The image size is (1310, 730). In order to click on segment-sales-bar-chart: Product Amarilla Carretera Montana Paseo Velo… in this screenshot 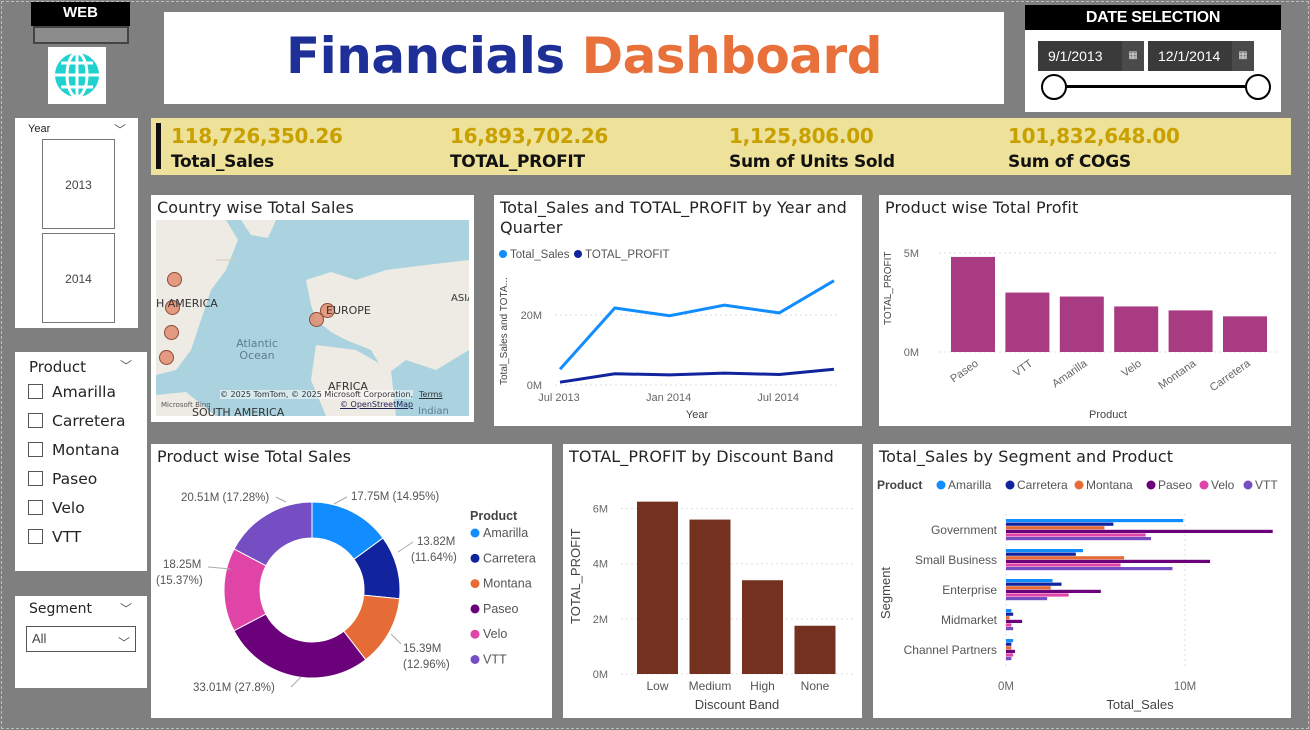, I will do `click(1082, 581)`.